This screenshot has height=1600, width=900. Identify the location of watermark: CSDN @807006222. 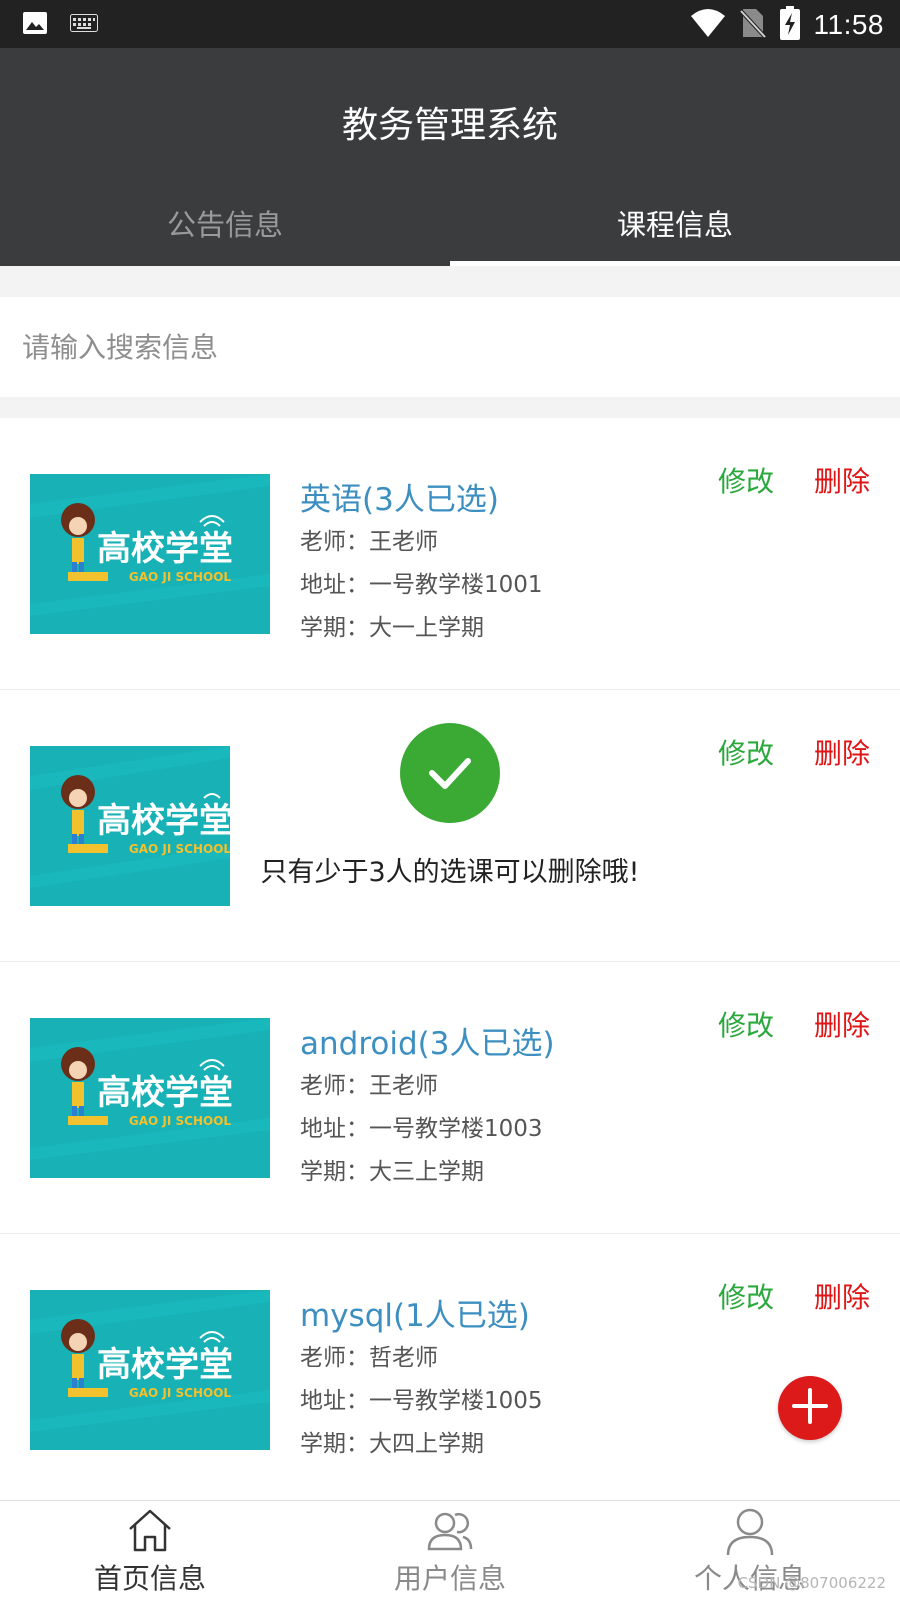
(811, 1583).